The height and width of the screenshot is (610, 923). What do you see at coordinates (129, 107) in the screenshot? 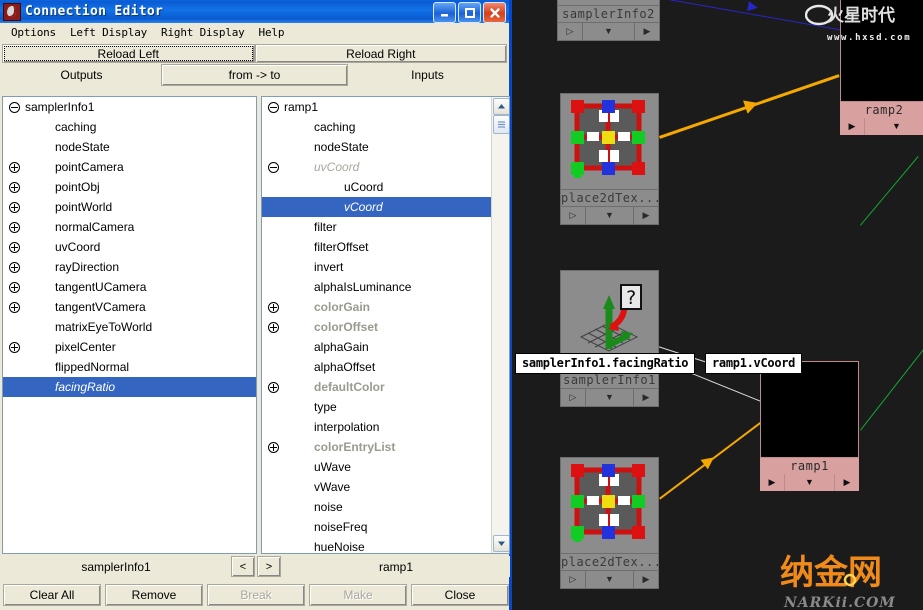
I see `list-item: samplerInfo1` at bounding box center [129, 107].